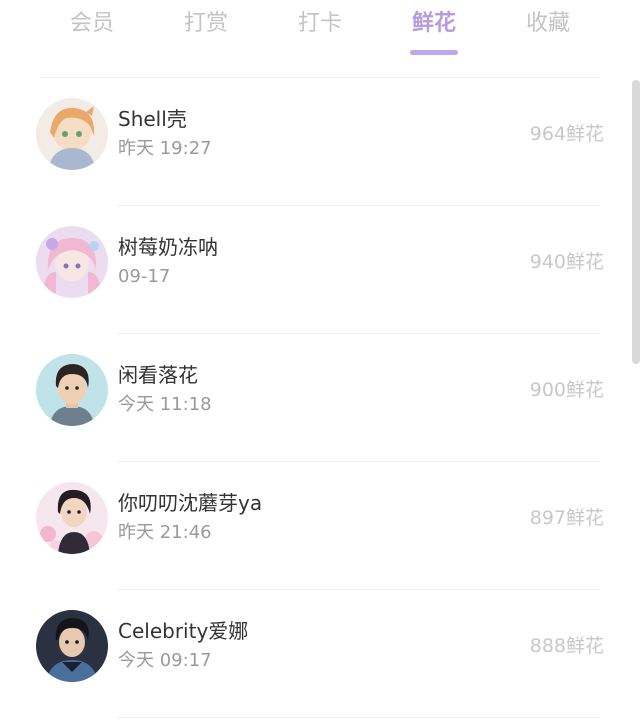 The height and width of the screenshot is (723, 640). I want to click on tab-membership: 会员, so click(92, 24).